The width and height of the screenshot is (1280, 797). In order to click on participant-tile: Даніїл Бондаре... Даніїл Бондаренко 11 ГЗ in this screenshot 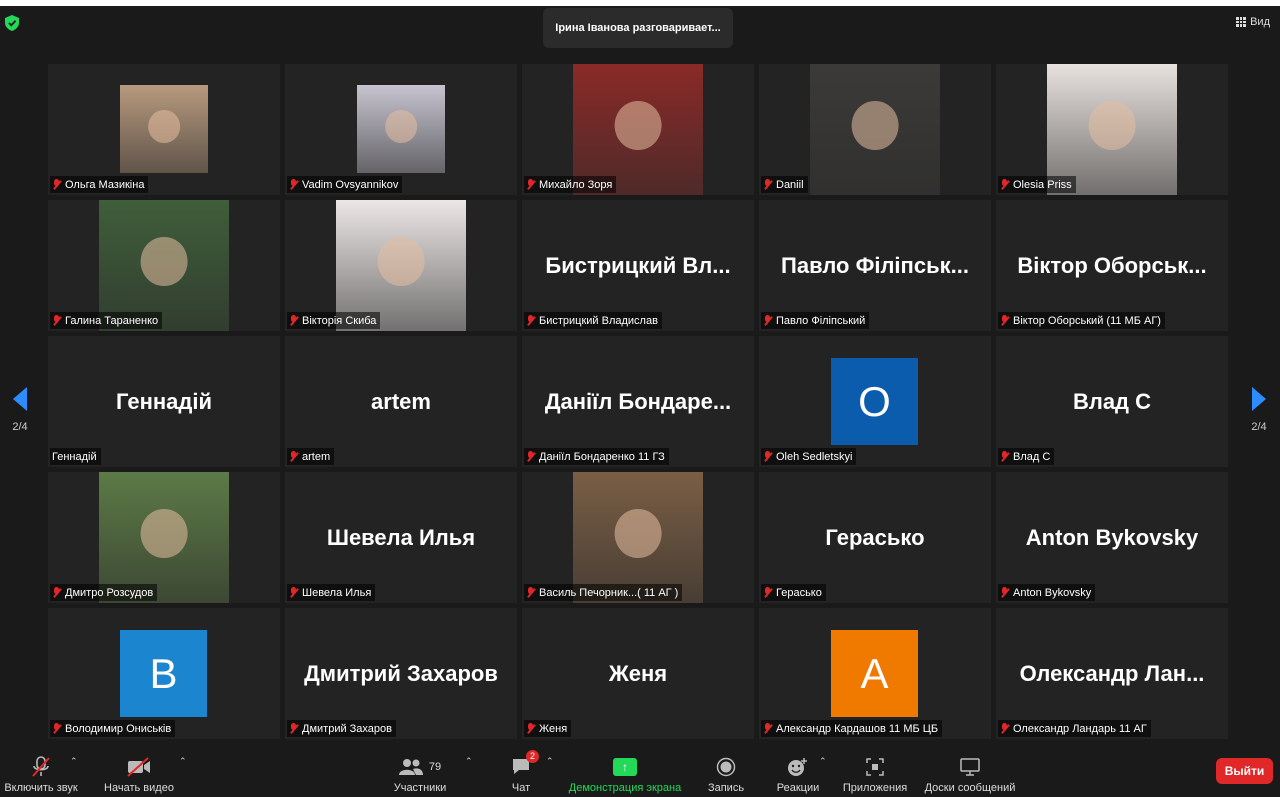, I will do `click(638, 401)`.